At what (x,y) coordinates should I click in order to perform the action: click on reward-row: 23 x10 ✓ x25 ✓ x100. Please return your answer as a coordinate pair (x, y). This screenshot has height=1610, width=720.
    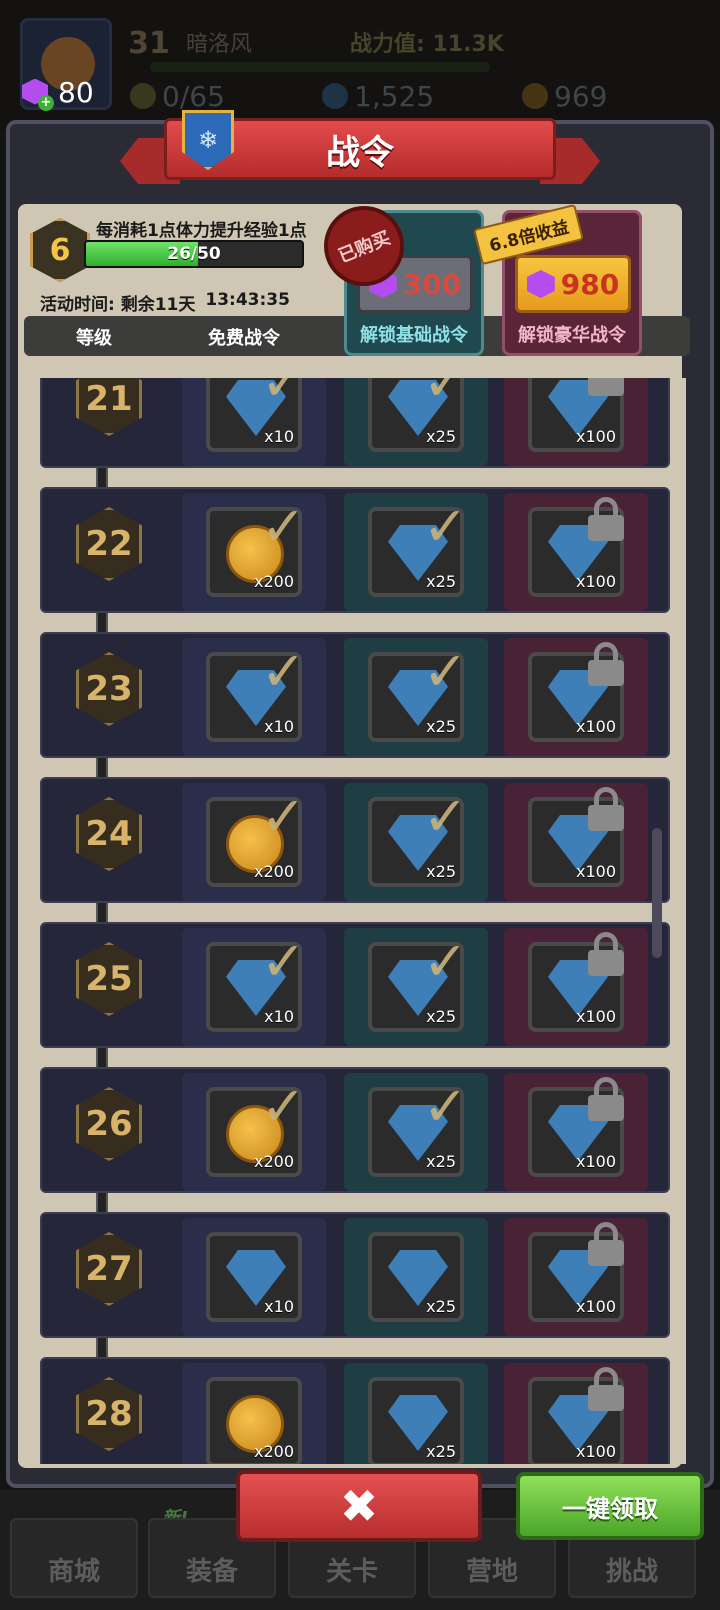
    Looking at the image, I should click on (355, 695).